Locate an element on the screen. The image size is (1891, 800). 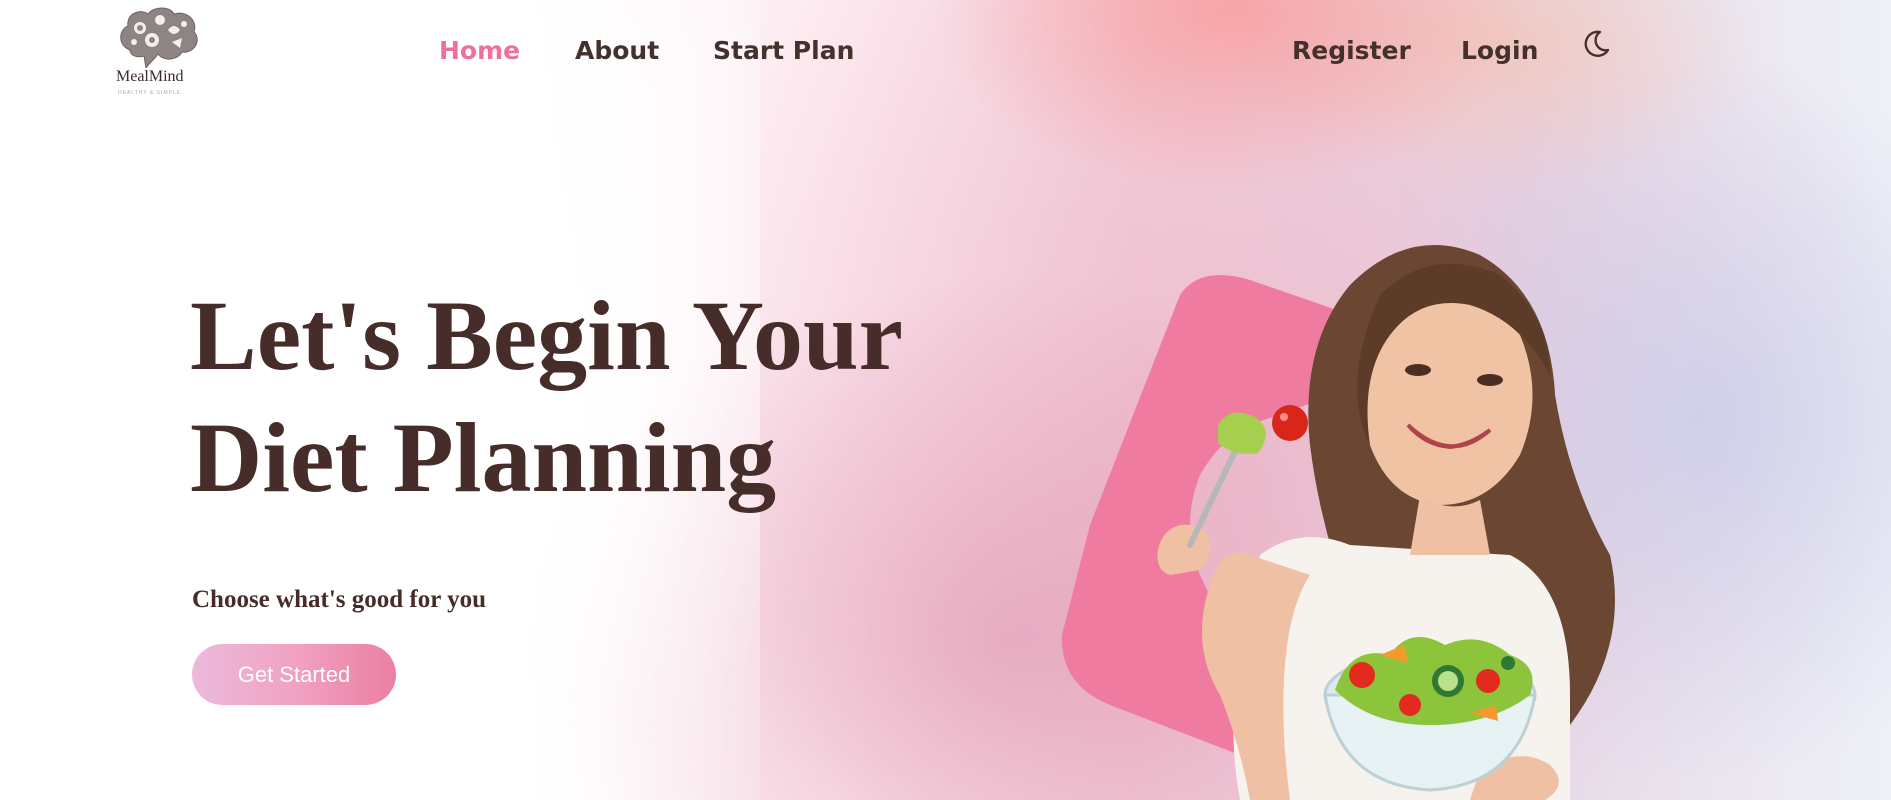
nav-link-login: Login is located at coordinates (1499, 50).